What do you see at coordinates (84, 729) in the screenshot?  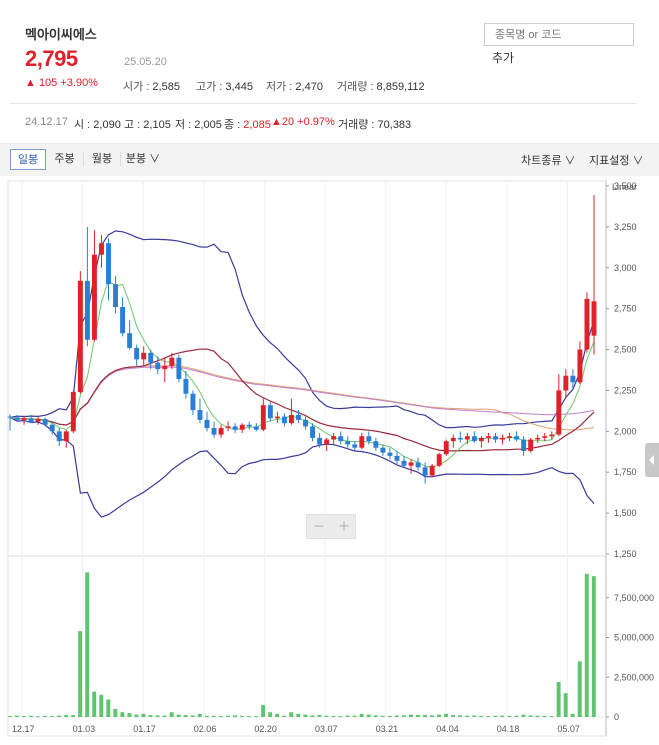 I see `x-tick-label: 01.03` at bounding box center [84, 729].